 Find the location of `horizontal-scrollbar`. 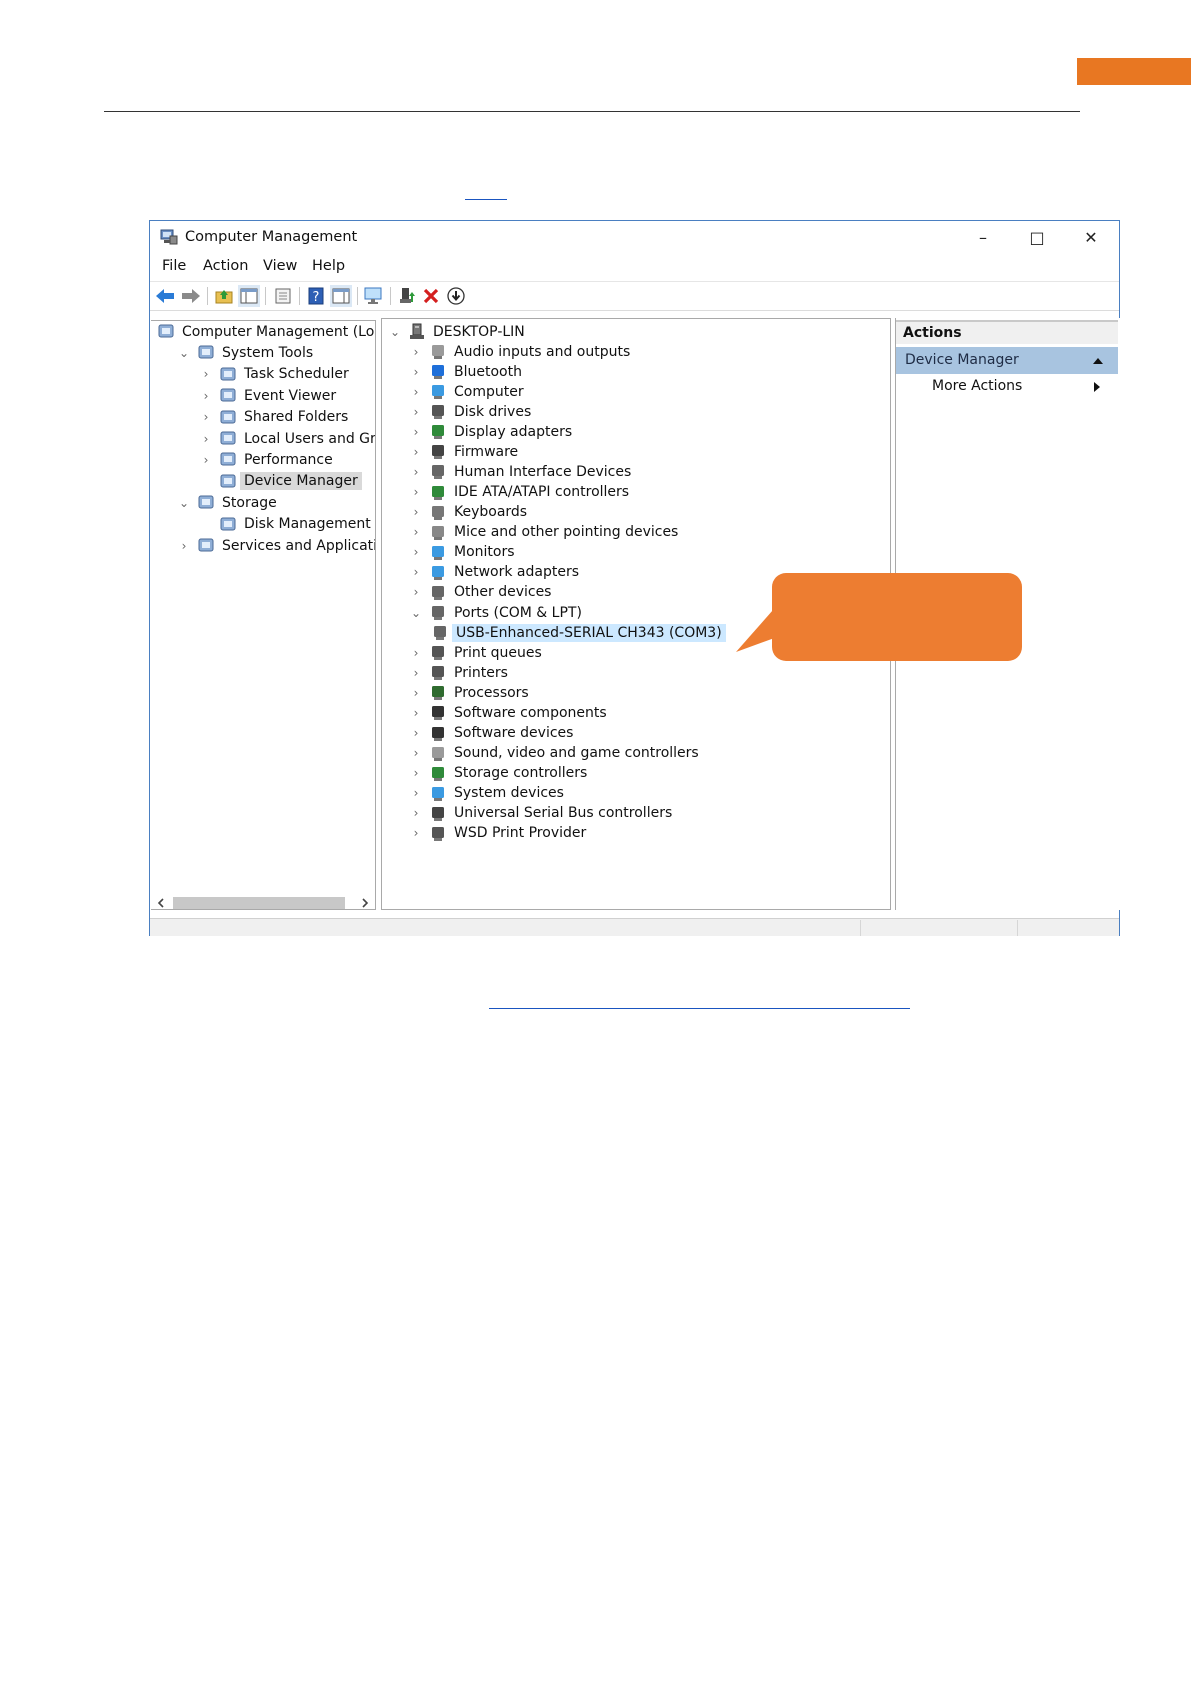

horizontal-scrollbar is located at coordinates (263, 902).